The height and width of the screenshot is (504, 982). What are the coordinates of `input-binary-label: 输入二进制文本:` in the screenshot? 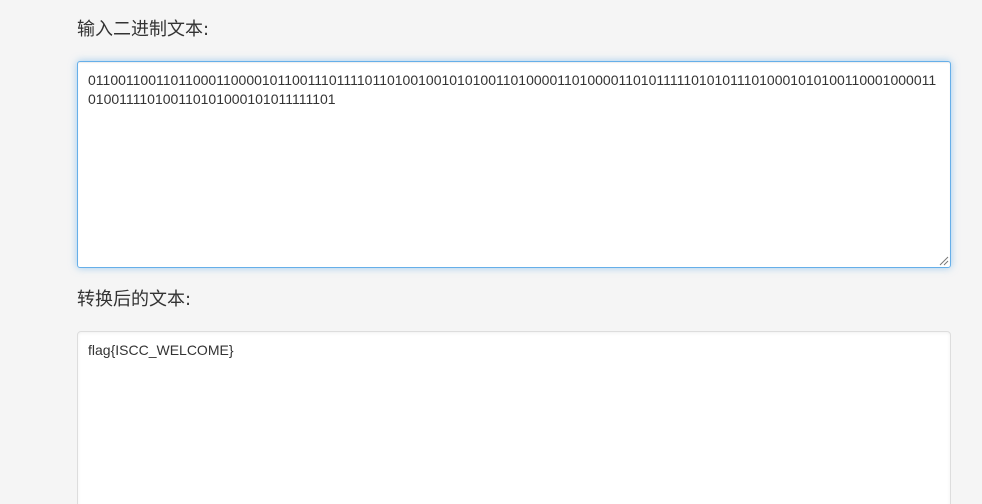 It's located at (143, 29).